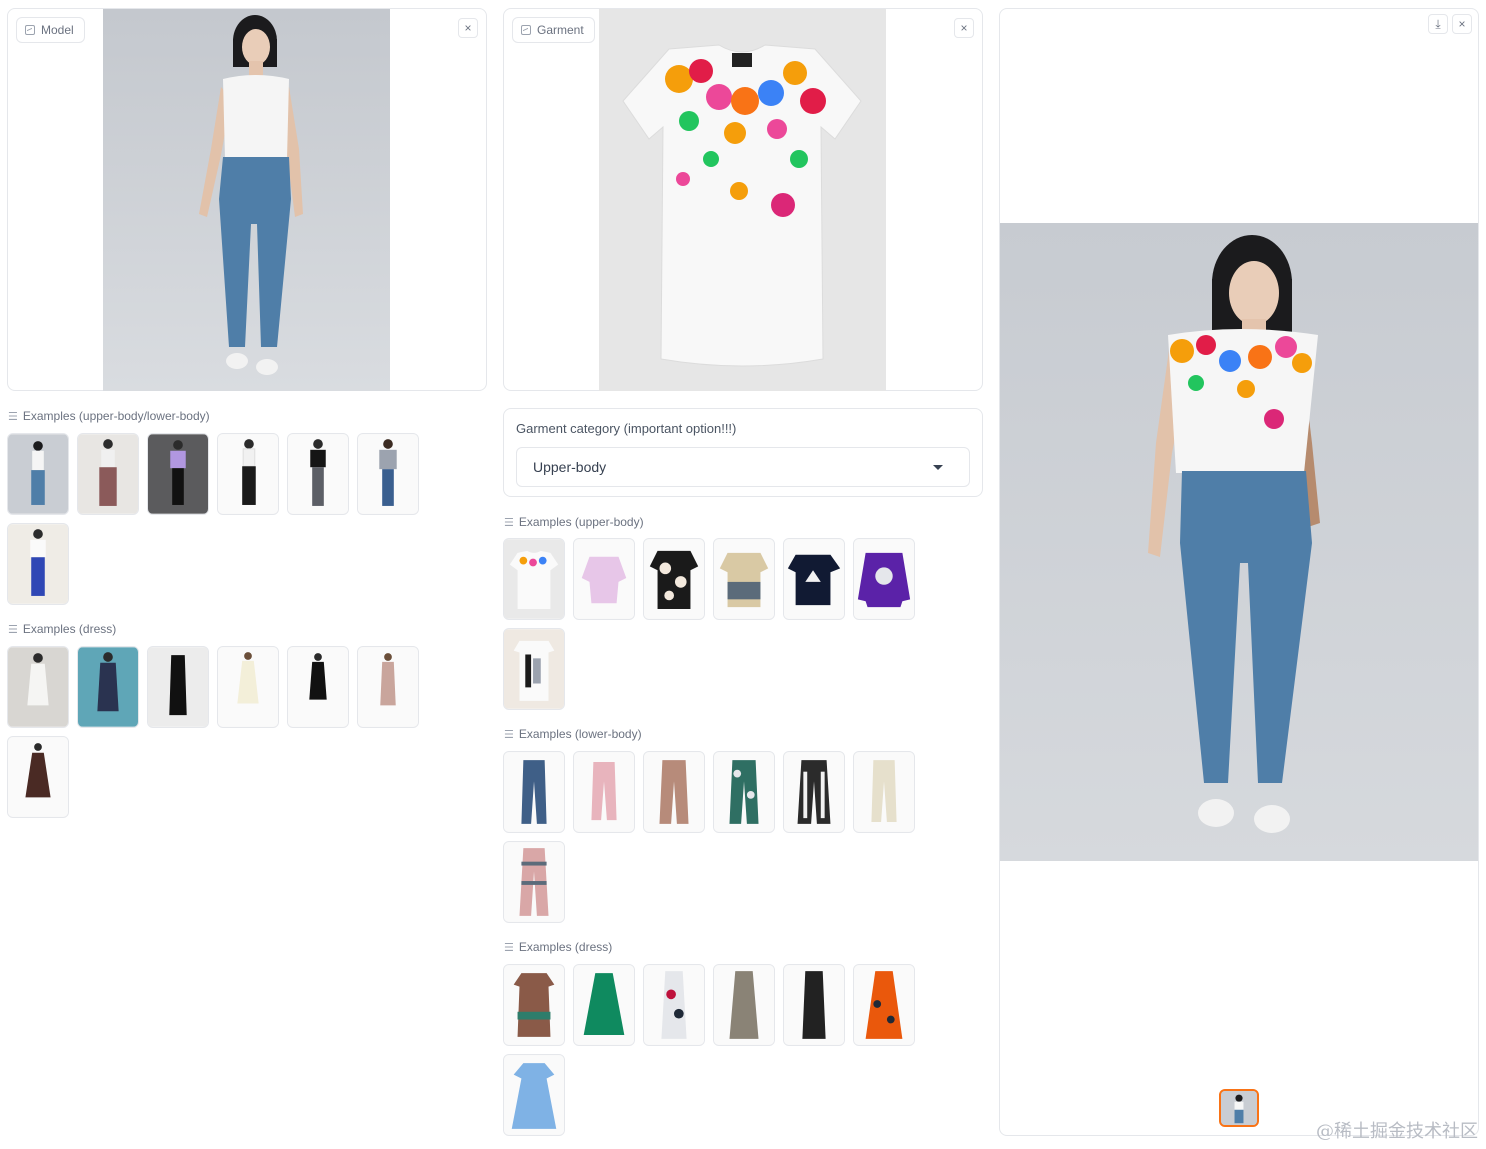 This screenshot has height=1149, width=1486. I want to click on garment-examples-lower-label: ☰ Examples (lower-body), so click(573, 734).